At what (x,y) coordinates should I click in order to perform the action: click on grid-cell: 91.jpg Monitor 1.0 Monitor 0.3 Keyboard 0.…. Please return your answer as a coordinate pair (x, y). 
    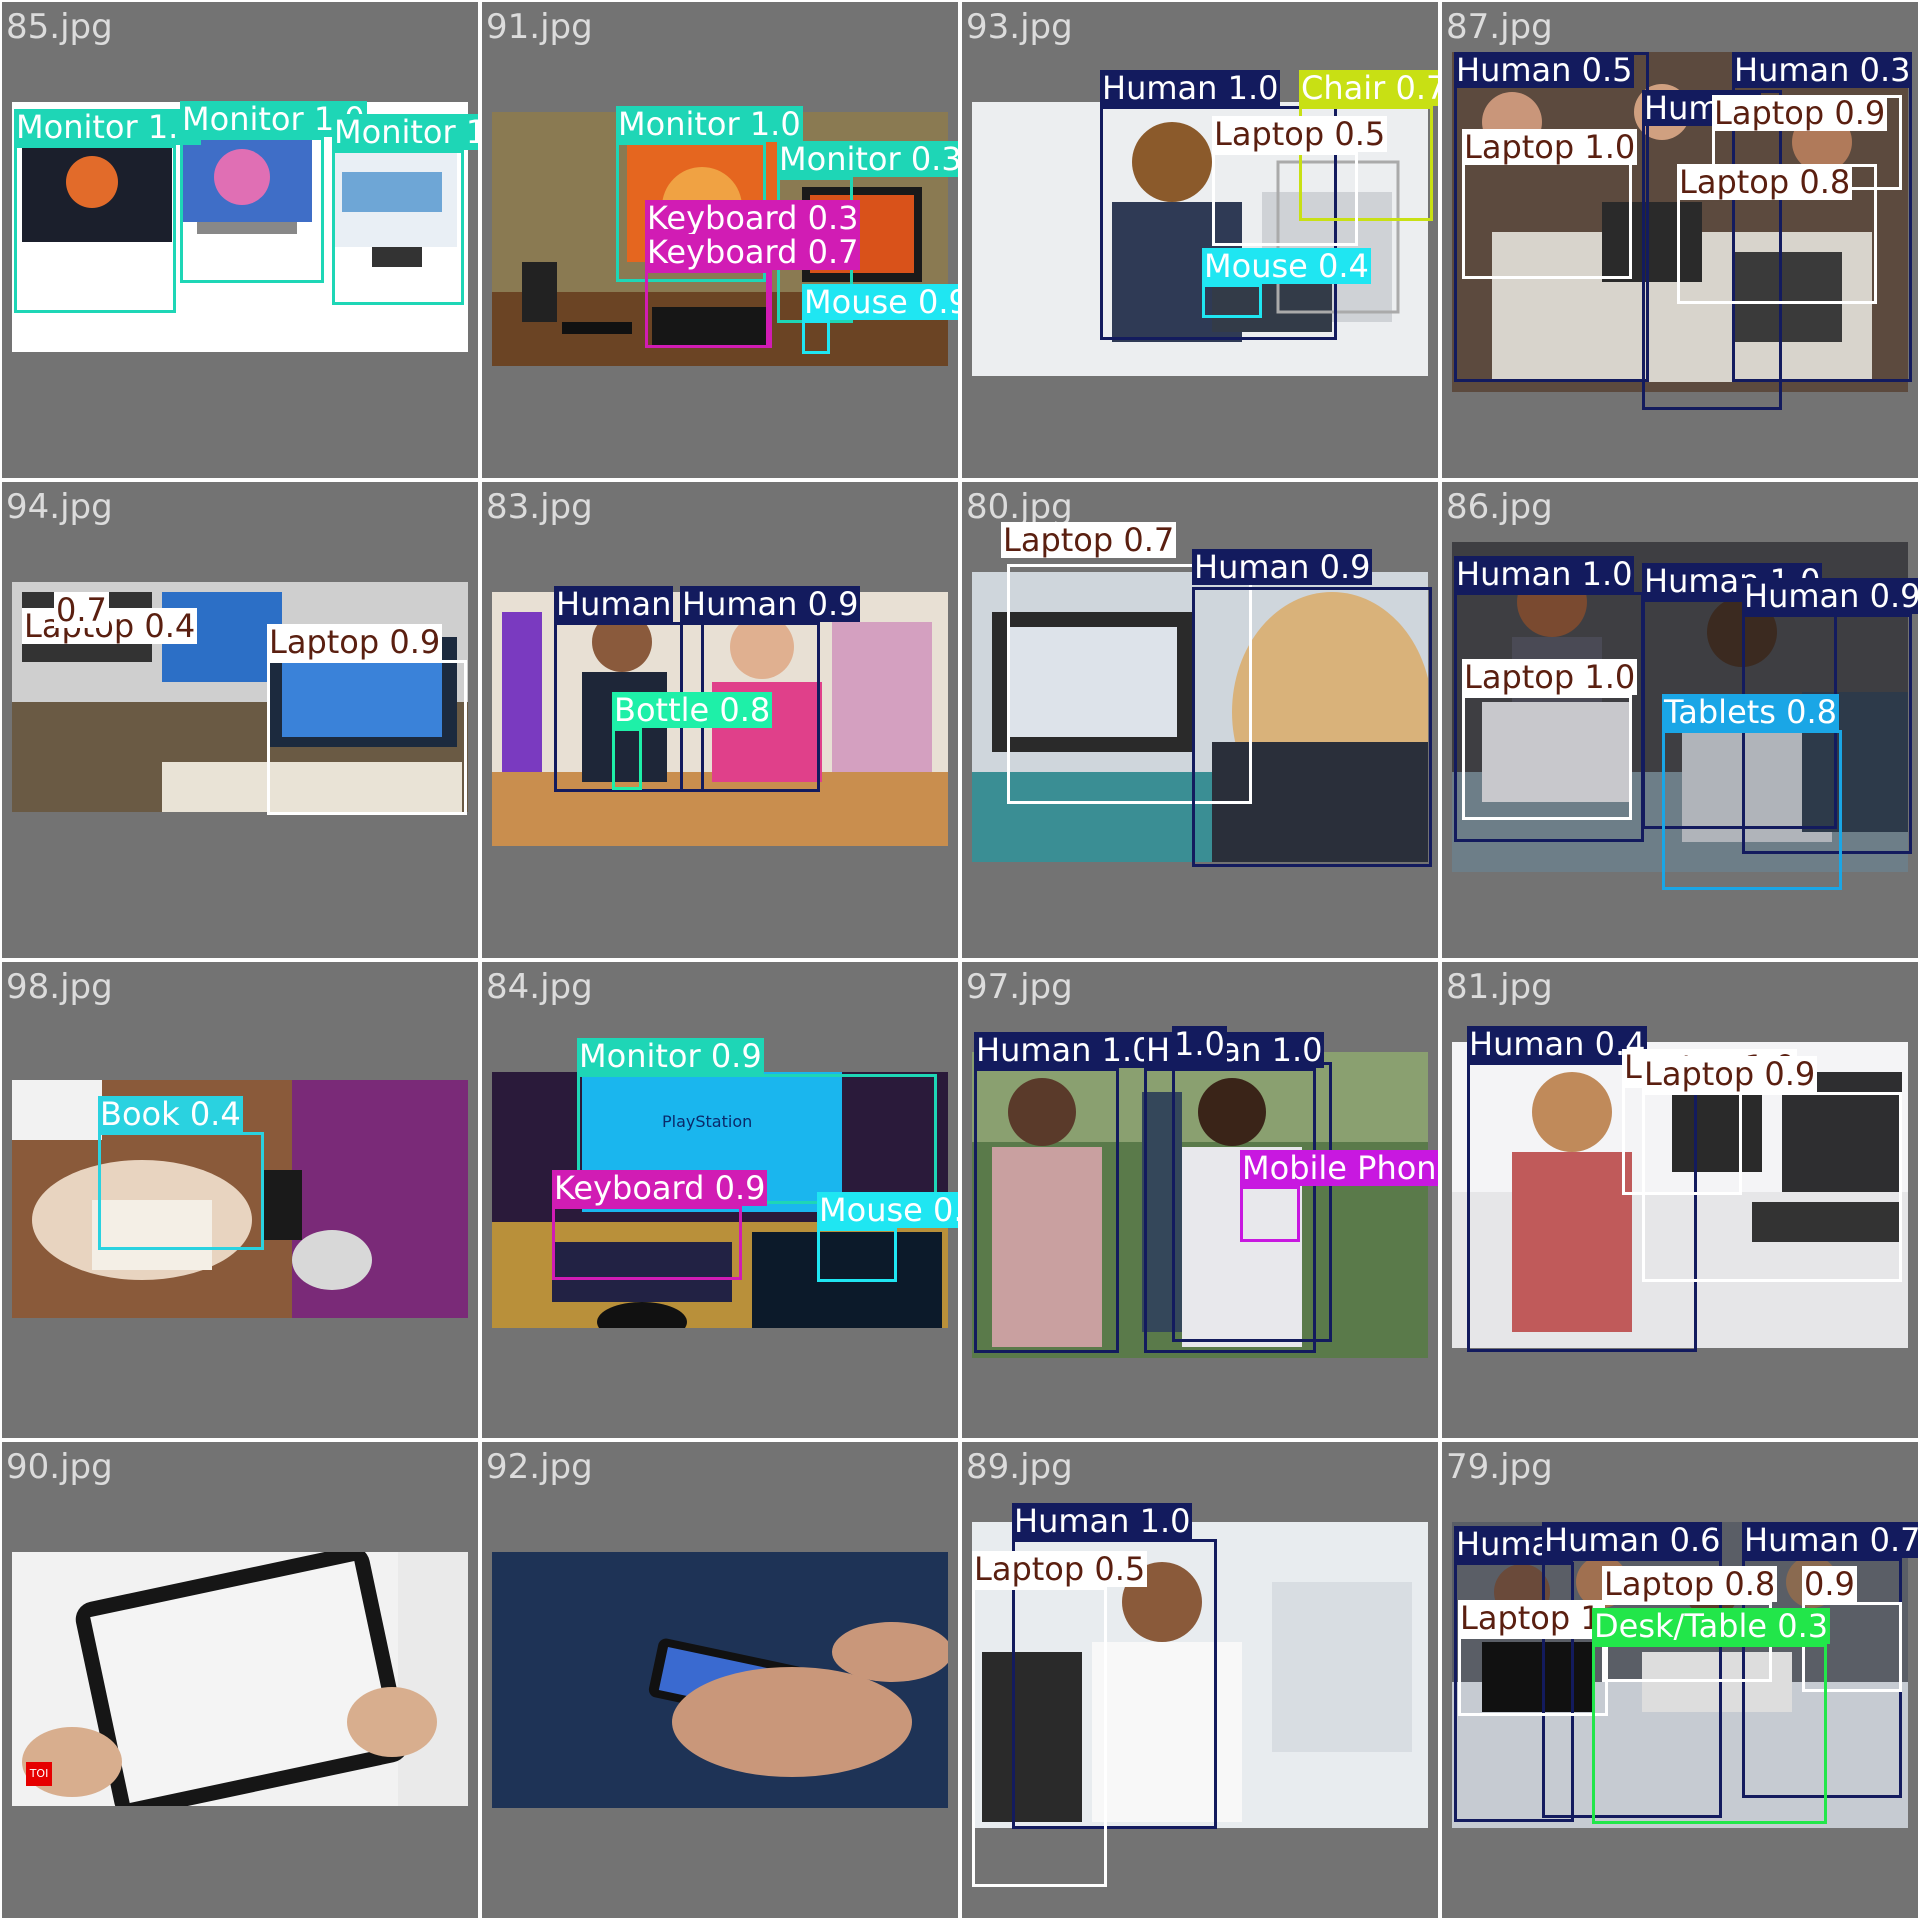
    Looking at the image, I should click on (720, 240).